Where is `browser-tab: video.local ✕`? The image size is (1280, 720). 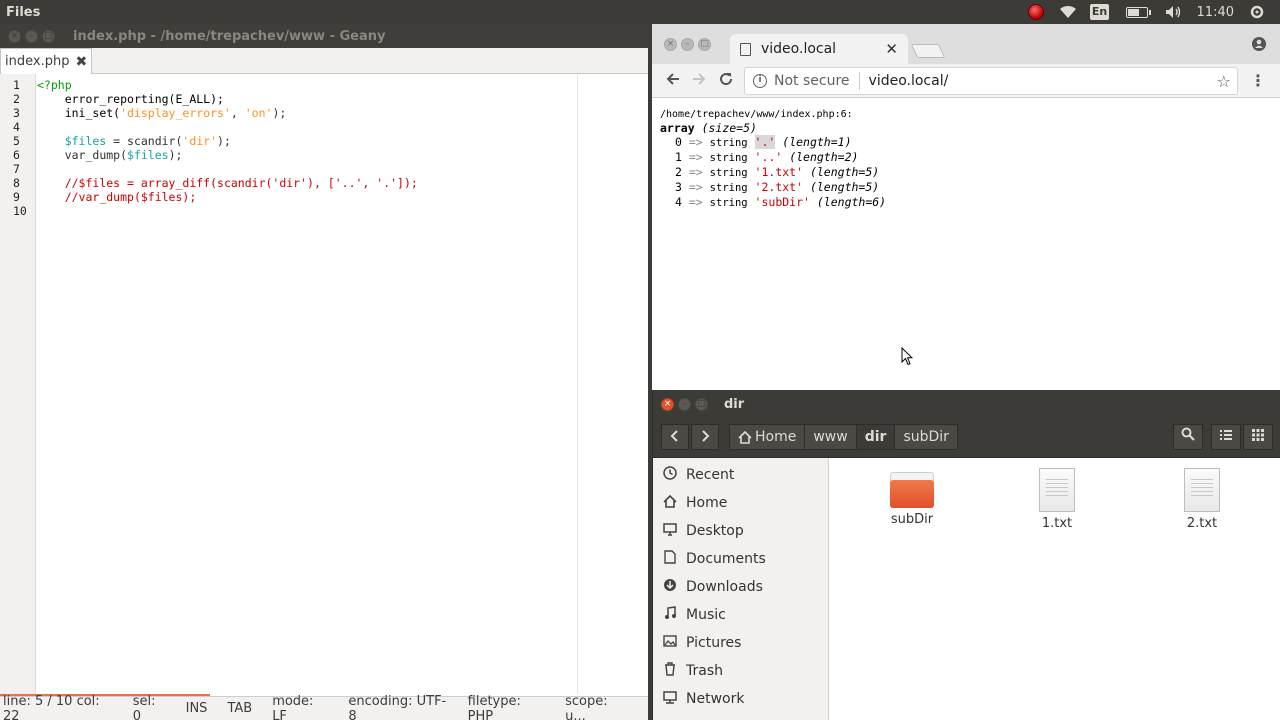
browser-tab: video.local ✕ is located at coordinates (819, 49).